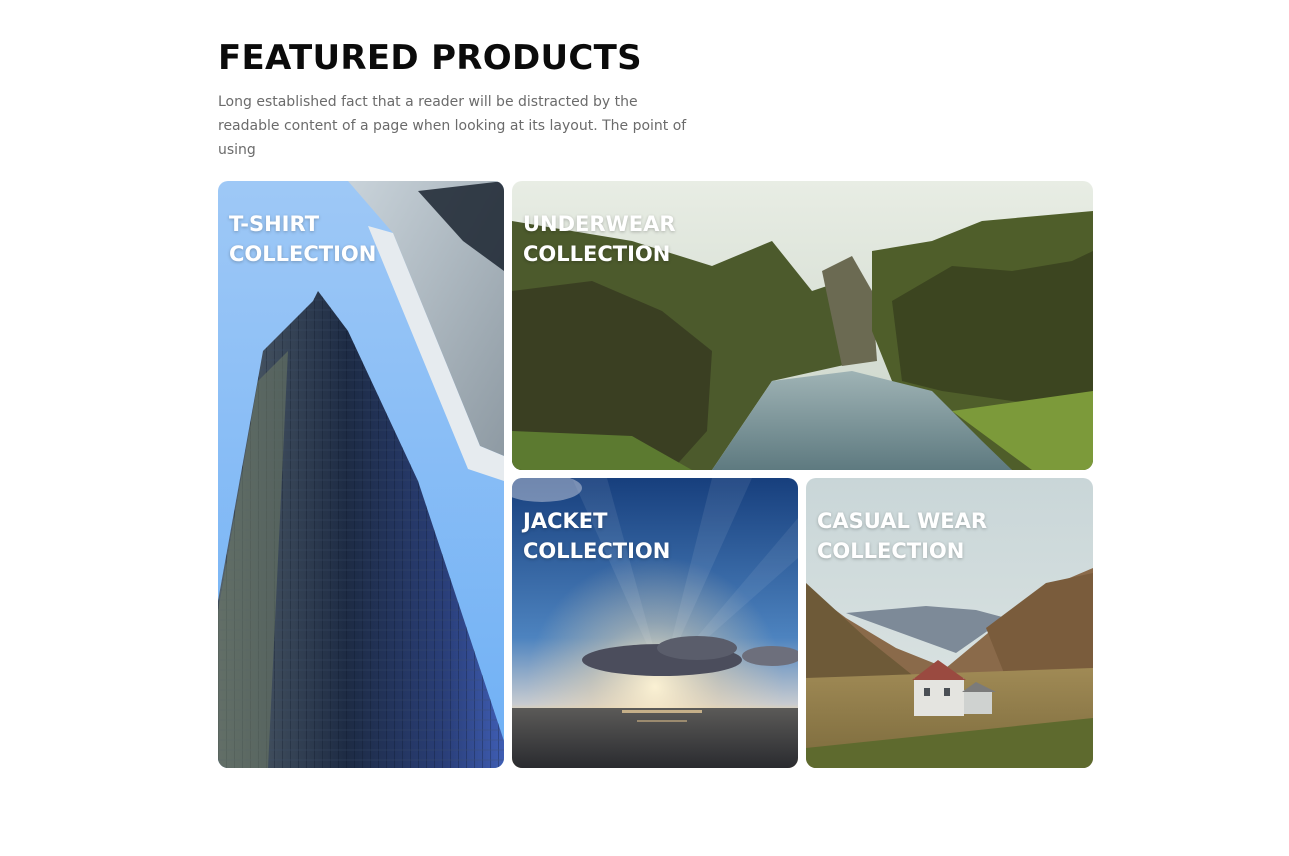  I want to click on collection-card-casual-wear: CASUAL WEAR COLLECTION, so click(949, 623).